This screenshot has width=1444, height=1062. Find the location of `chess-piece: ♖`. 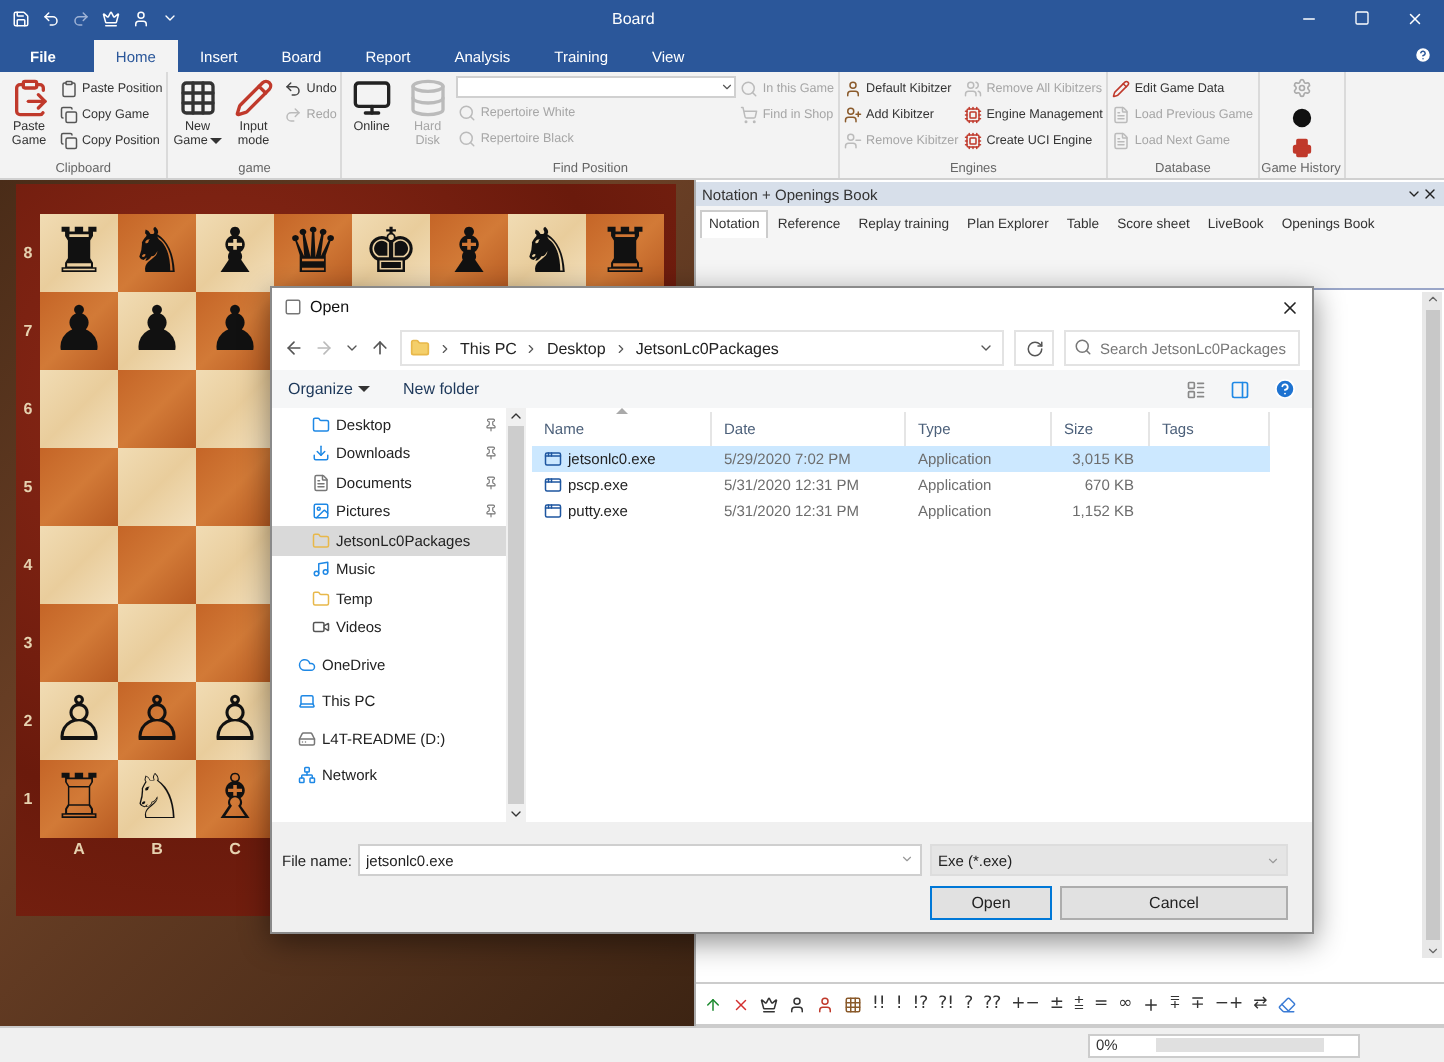

chess-piece: ♖ is located at coordinates (79, 799).